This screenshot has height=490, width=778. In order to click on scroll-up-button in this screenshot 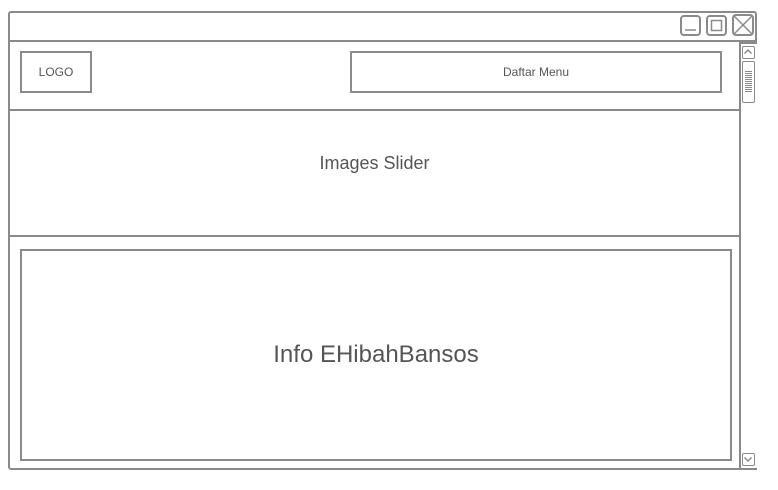, I will do `click(748, 52)`.